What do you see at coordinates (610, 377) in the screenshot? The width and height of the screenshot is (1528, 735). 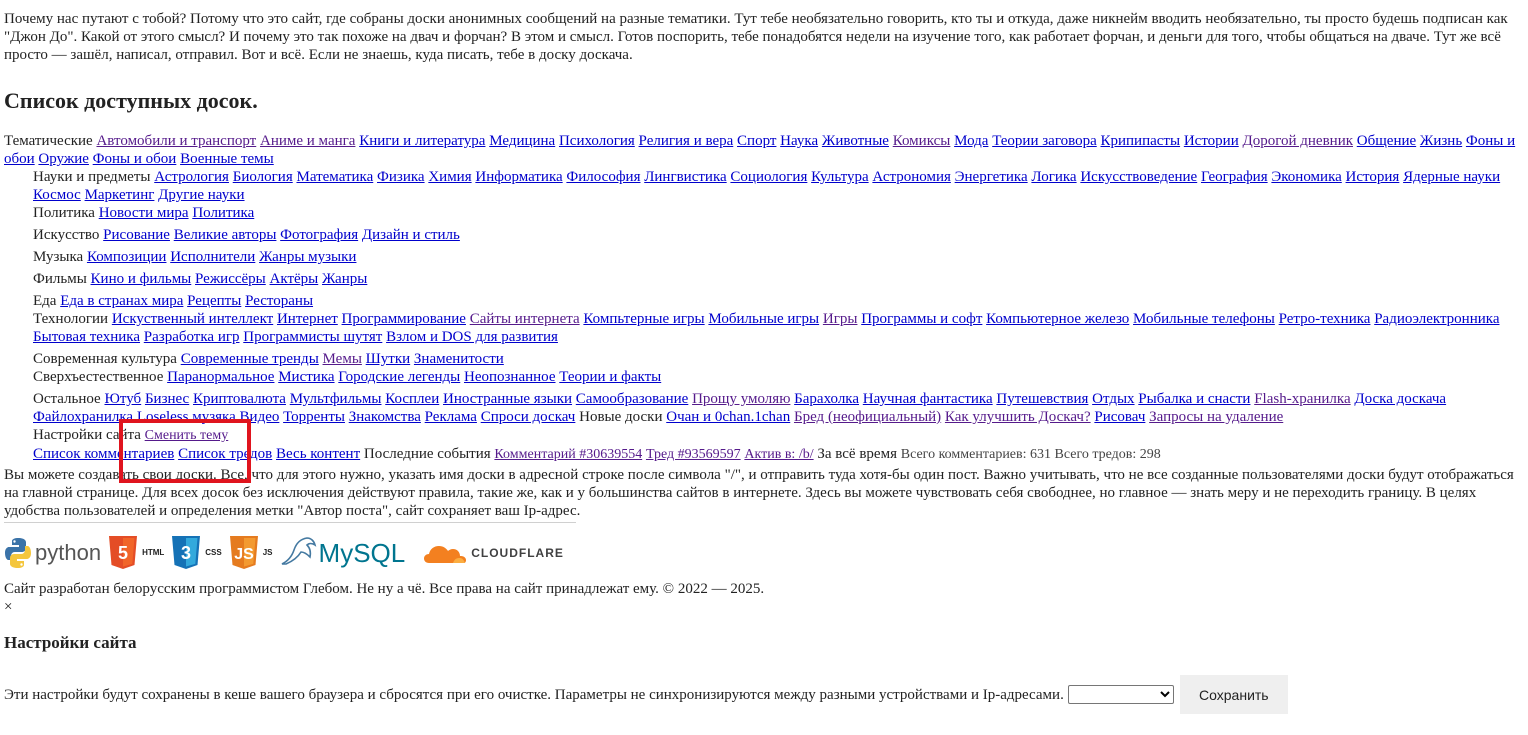 I see `board-link: Теории и факты` at bounding box center [610, 377].